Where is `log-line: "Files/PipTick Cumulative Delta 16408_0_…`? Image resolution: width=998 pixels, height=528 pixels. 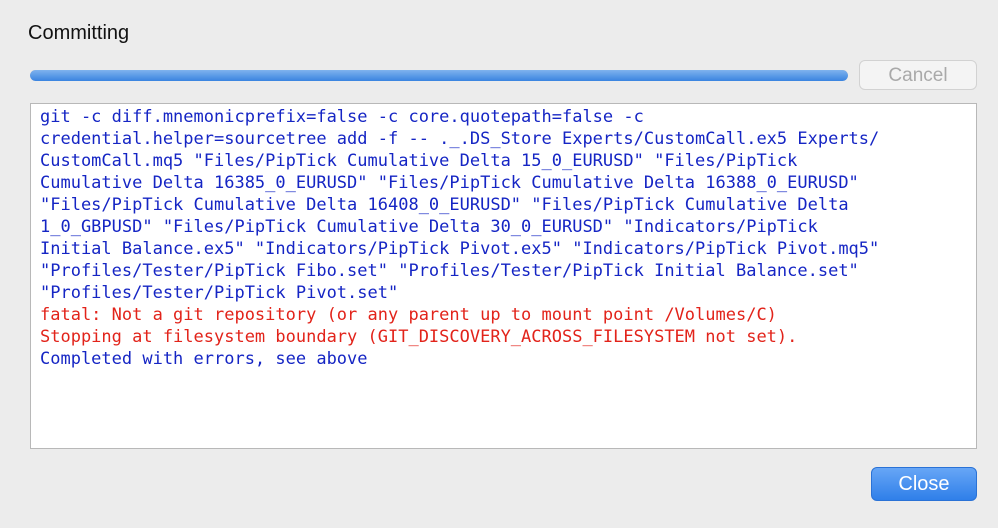 log-line: "Files/PipTick Cumulative Delta 16408_0_… is located at coordinates (444, 205).